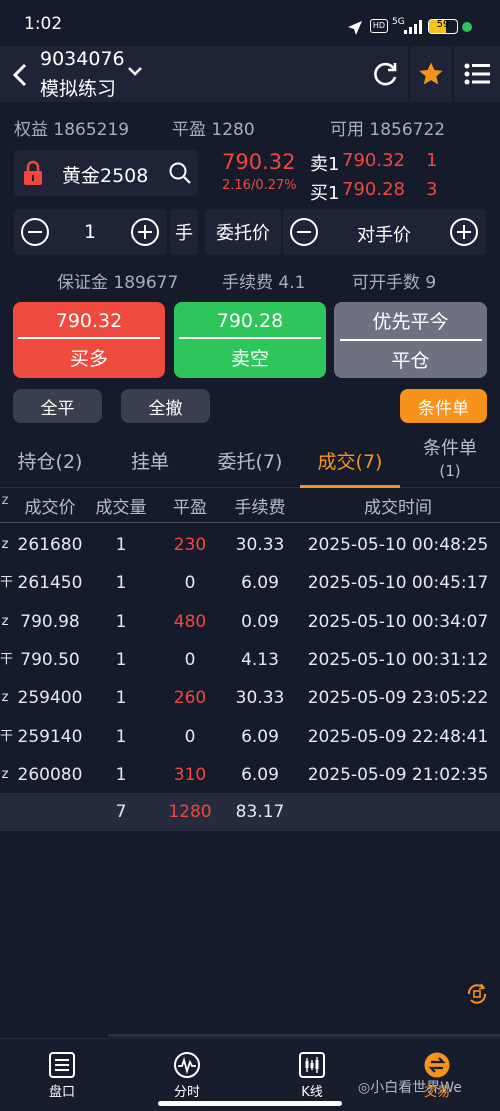 The image size is (500, 1111). I want to click on tab-orders: 委托(7), so click(250, 460).